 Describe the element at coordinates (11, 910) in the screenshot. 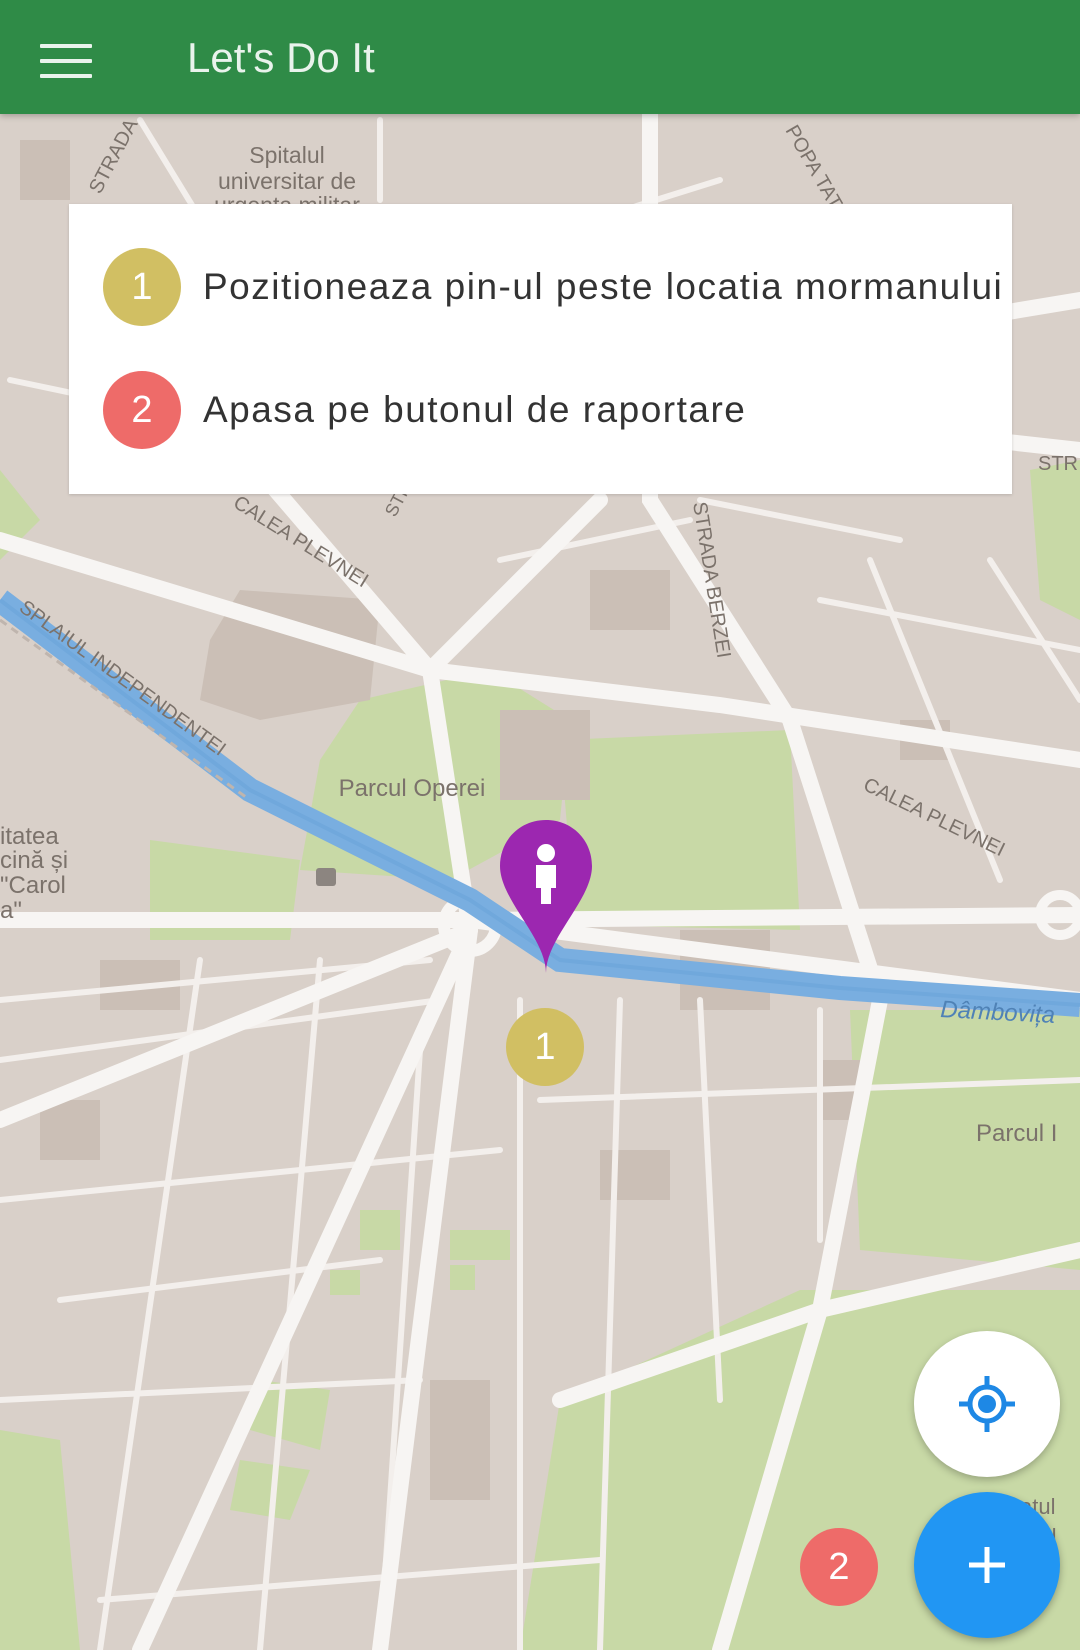

I see `label-univ-4: a"` at that location.